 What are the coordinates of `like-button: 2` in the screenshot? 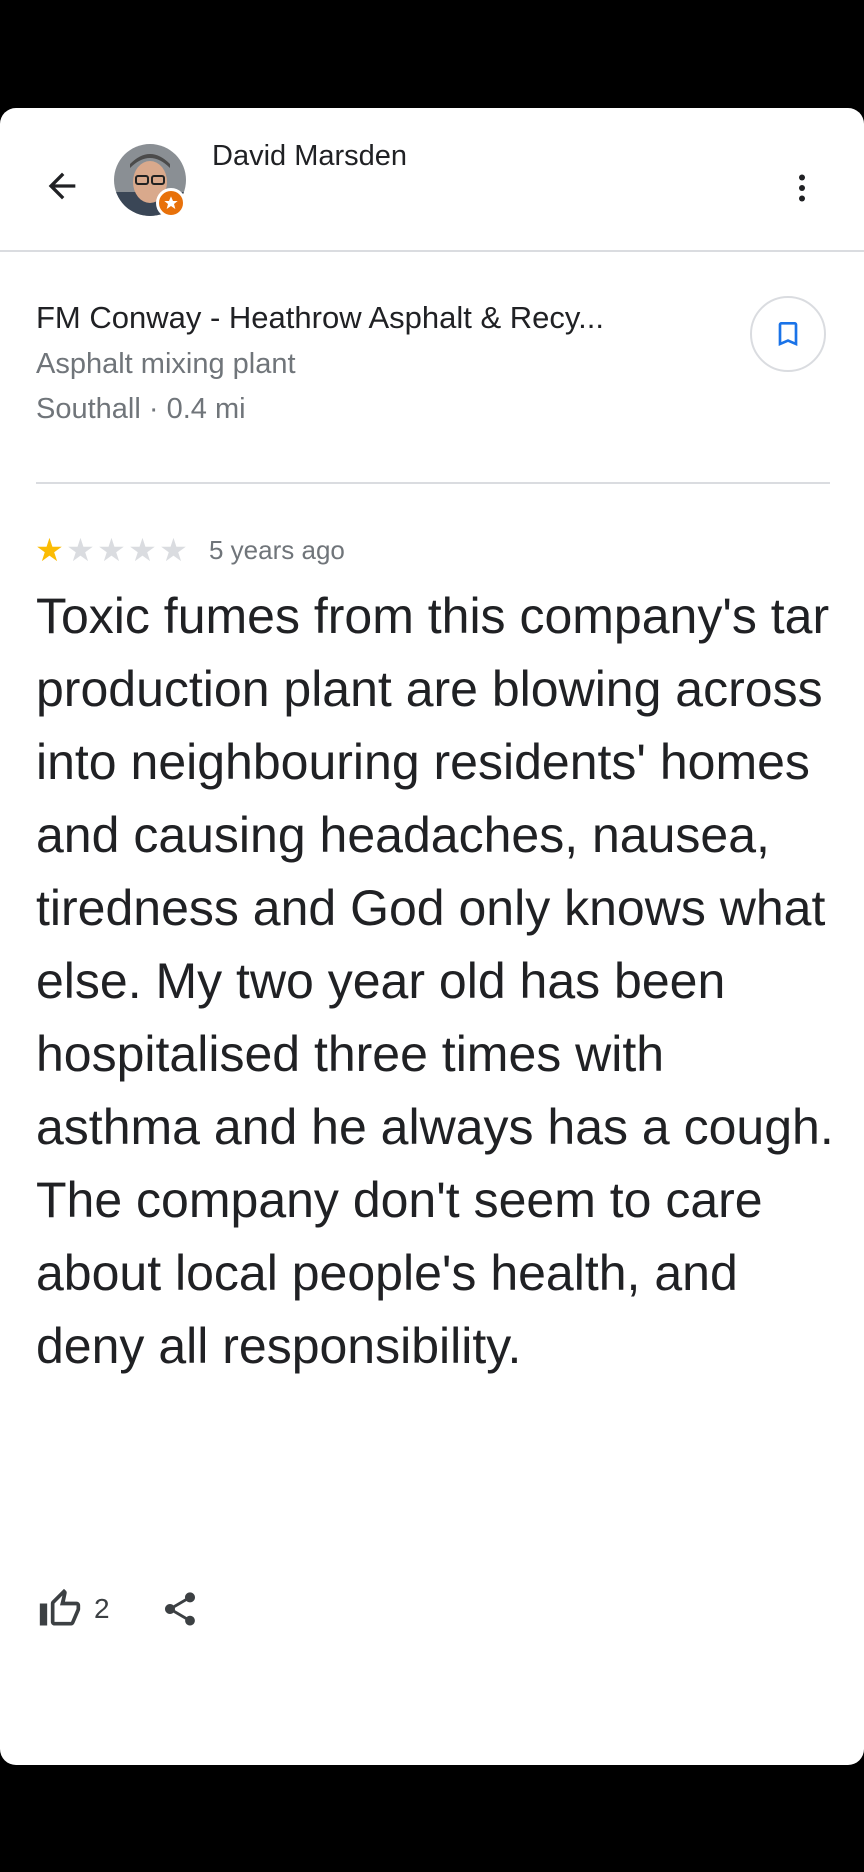 It's located at (74, 1609).